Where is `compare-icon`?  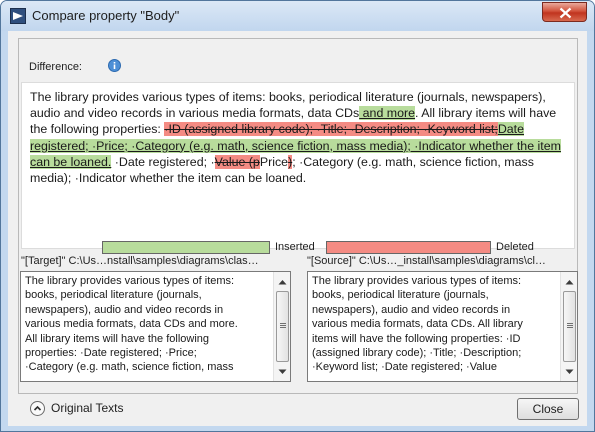 compare-icon is located at coordinates (18, 16).